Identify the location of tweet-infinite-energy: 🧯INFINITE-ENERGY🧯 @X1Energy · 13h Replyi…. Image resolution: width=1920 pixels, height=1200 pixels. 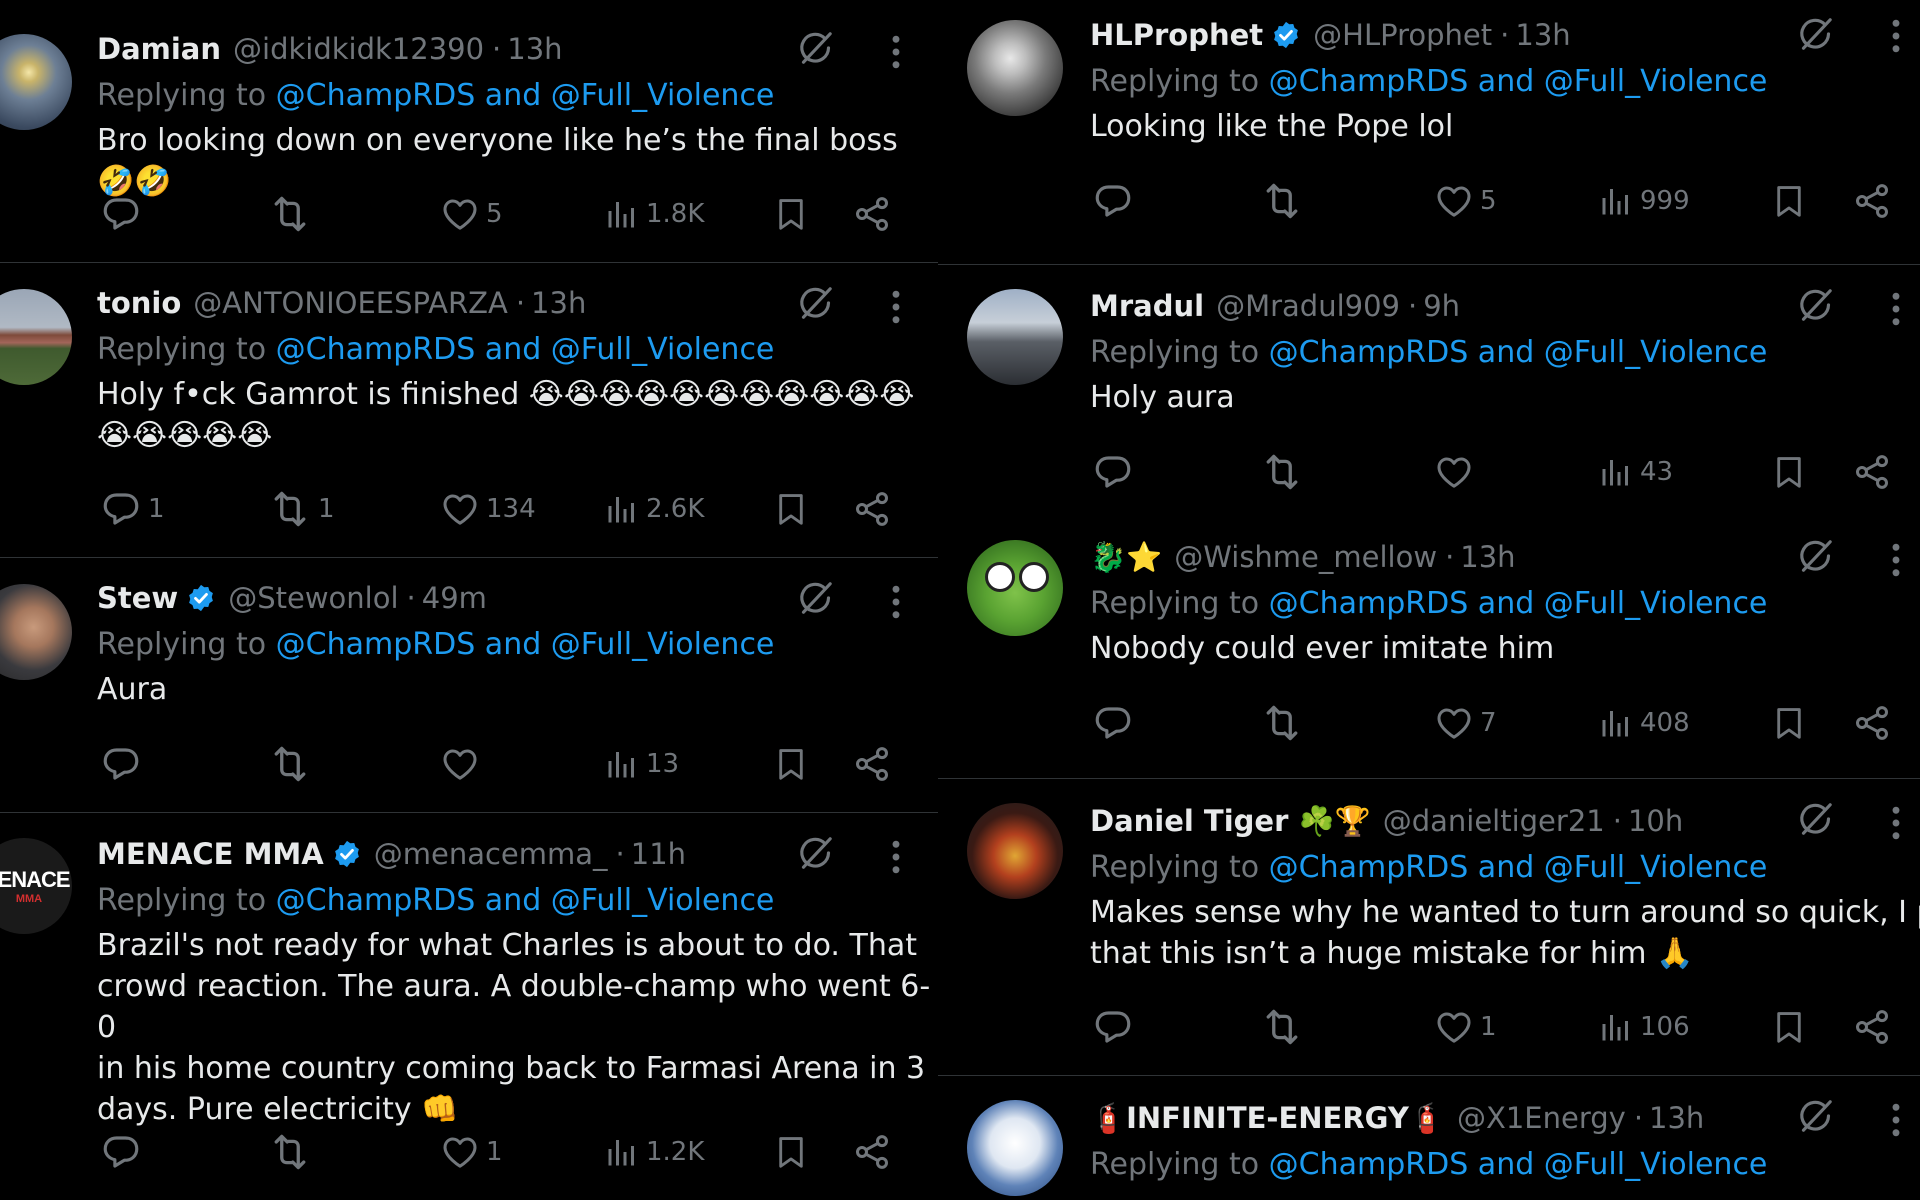
(1429, 1138).